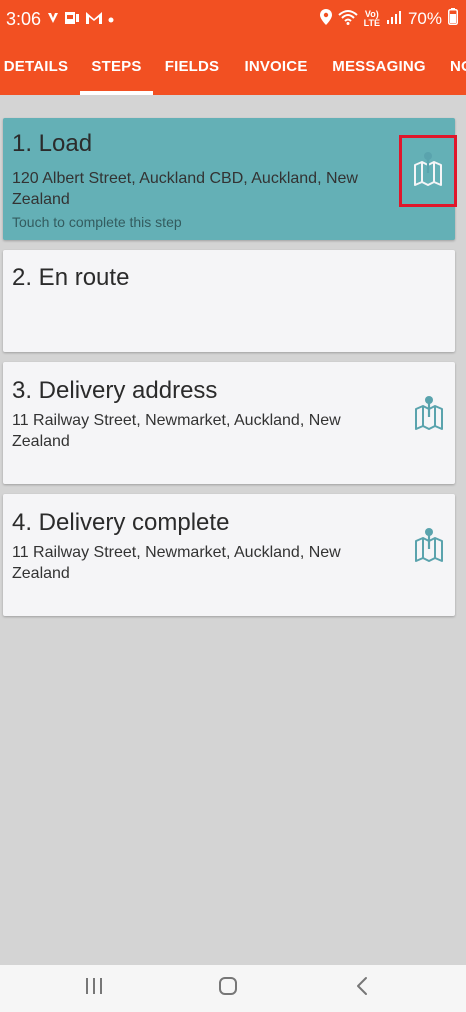 The image size is (466, 1012). I want to click on network-label: Vo) LTE, so click(372, 19).